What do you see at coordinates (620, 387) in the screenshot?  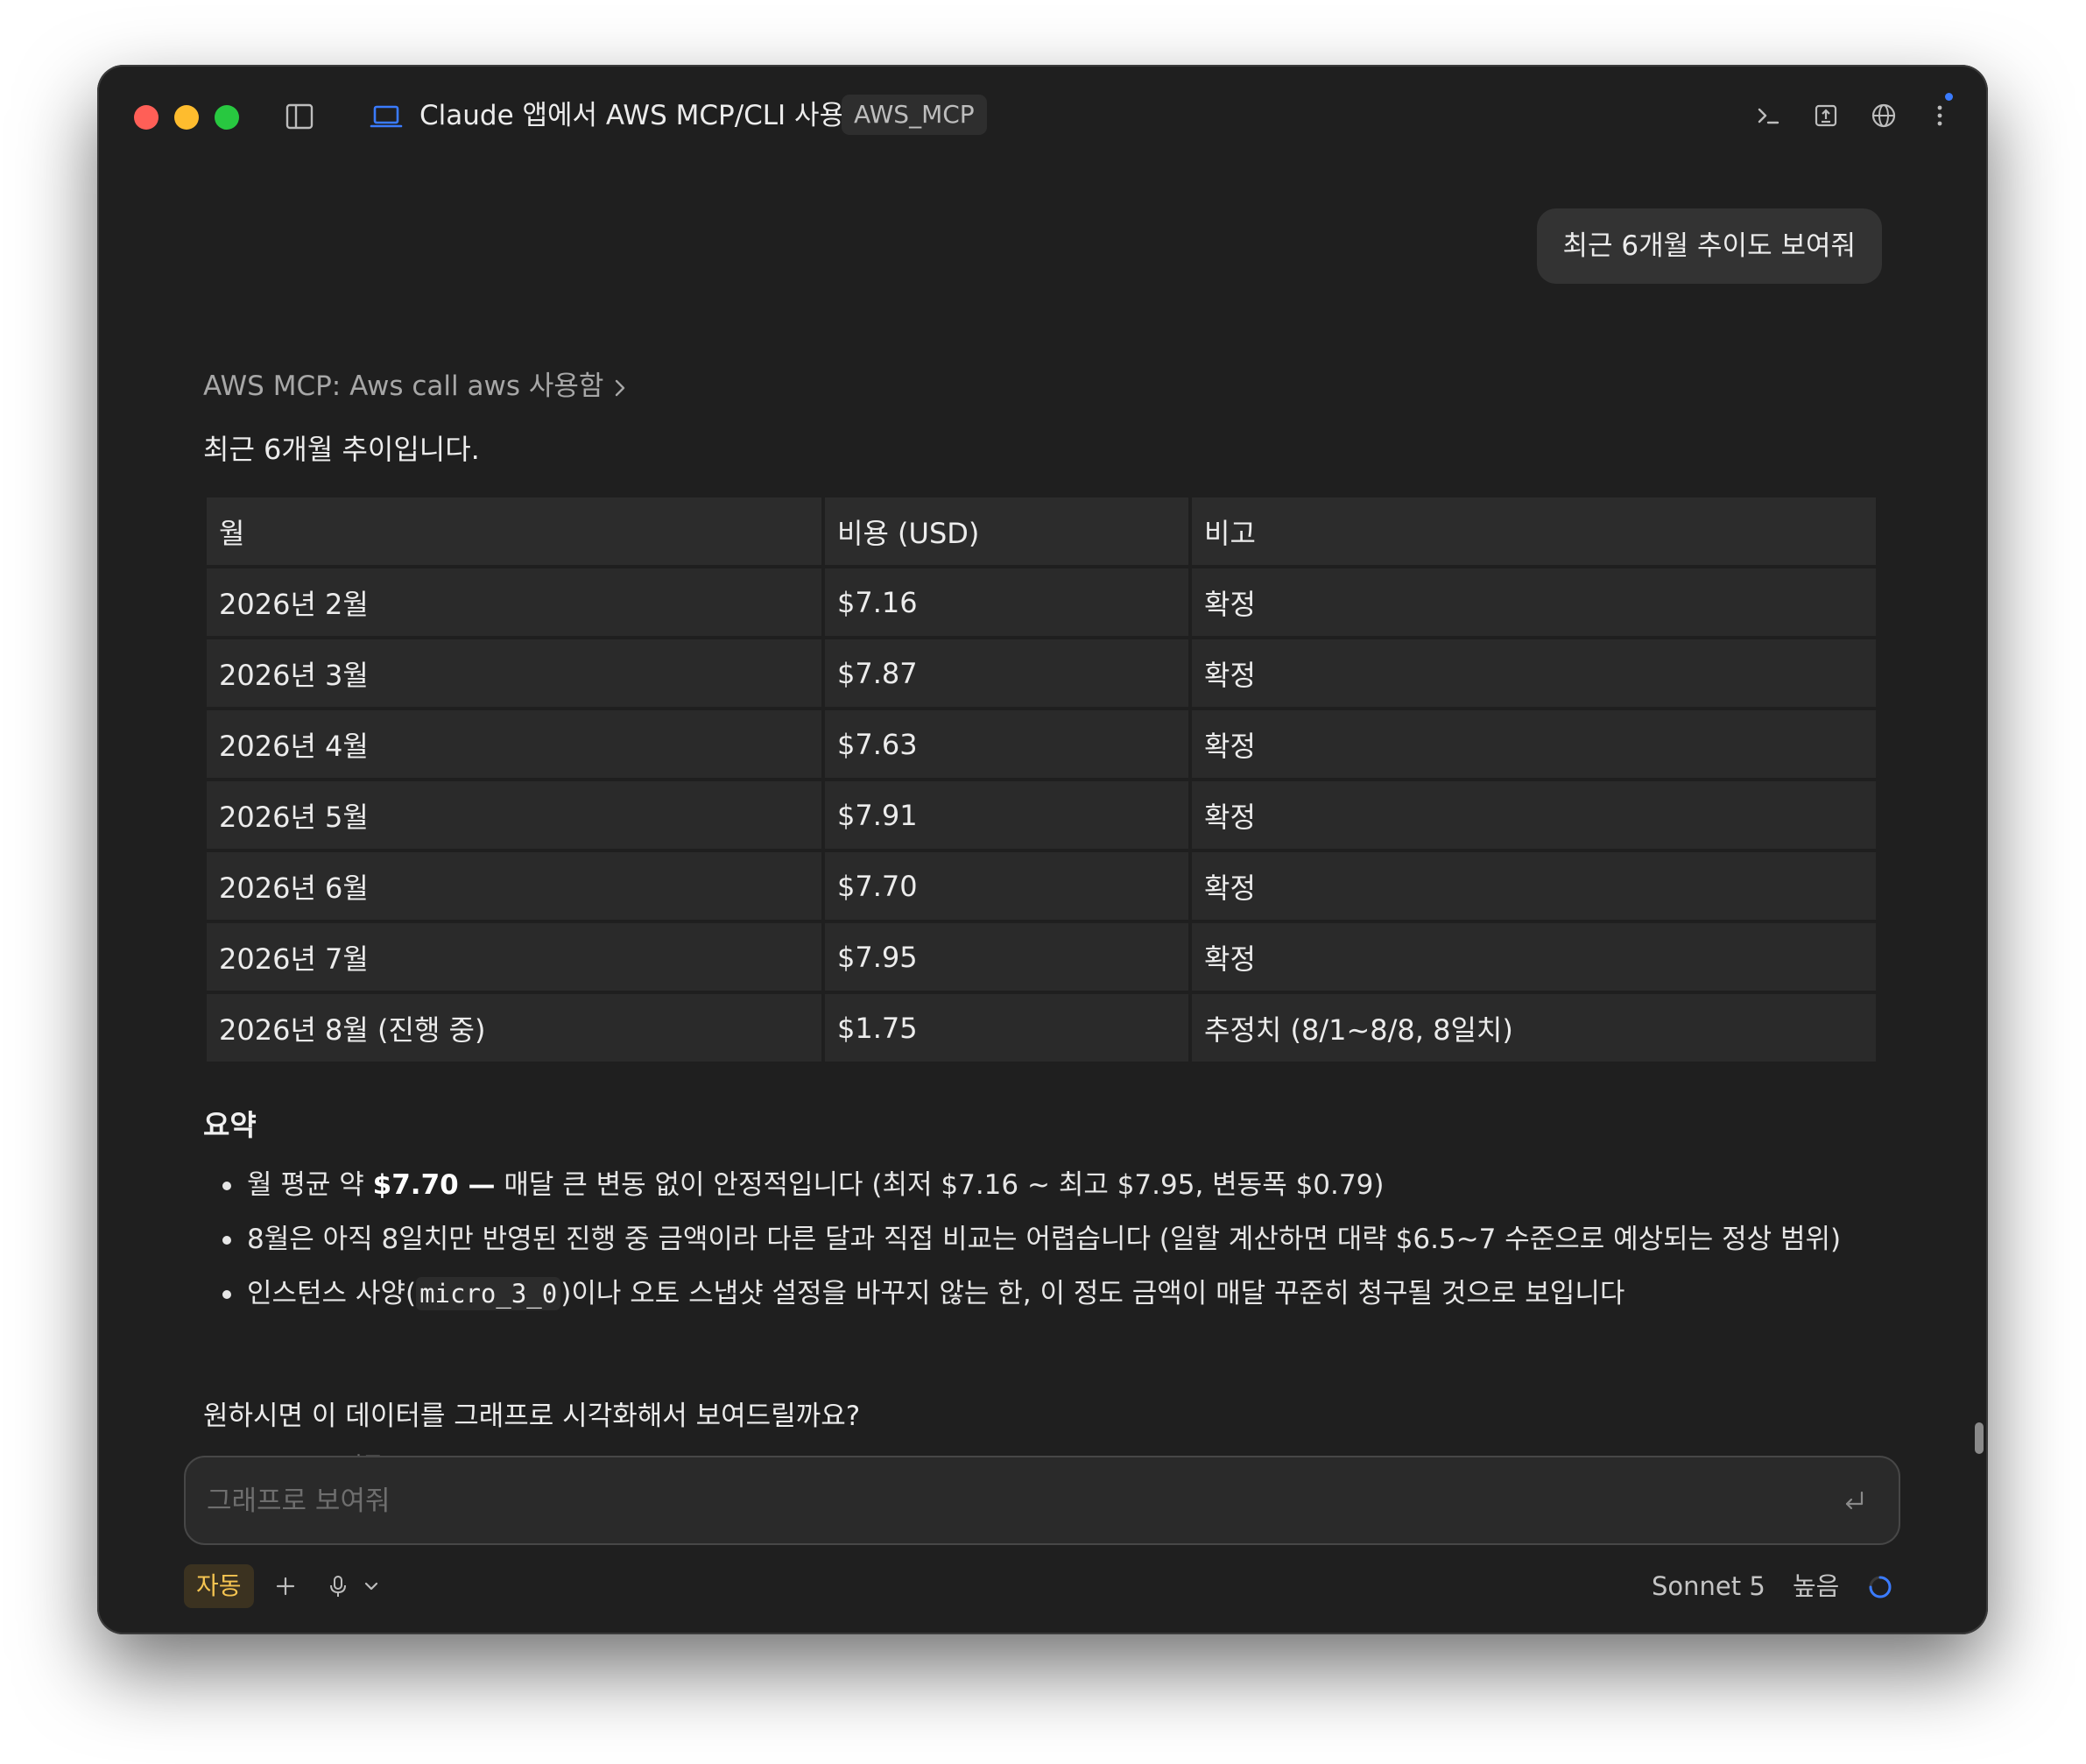 I see `chevron-right-icon` at bounding box center [620, 387].